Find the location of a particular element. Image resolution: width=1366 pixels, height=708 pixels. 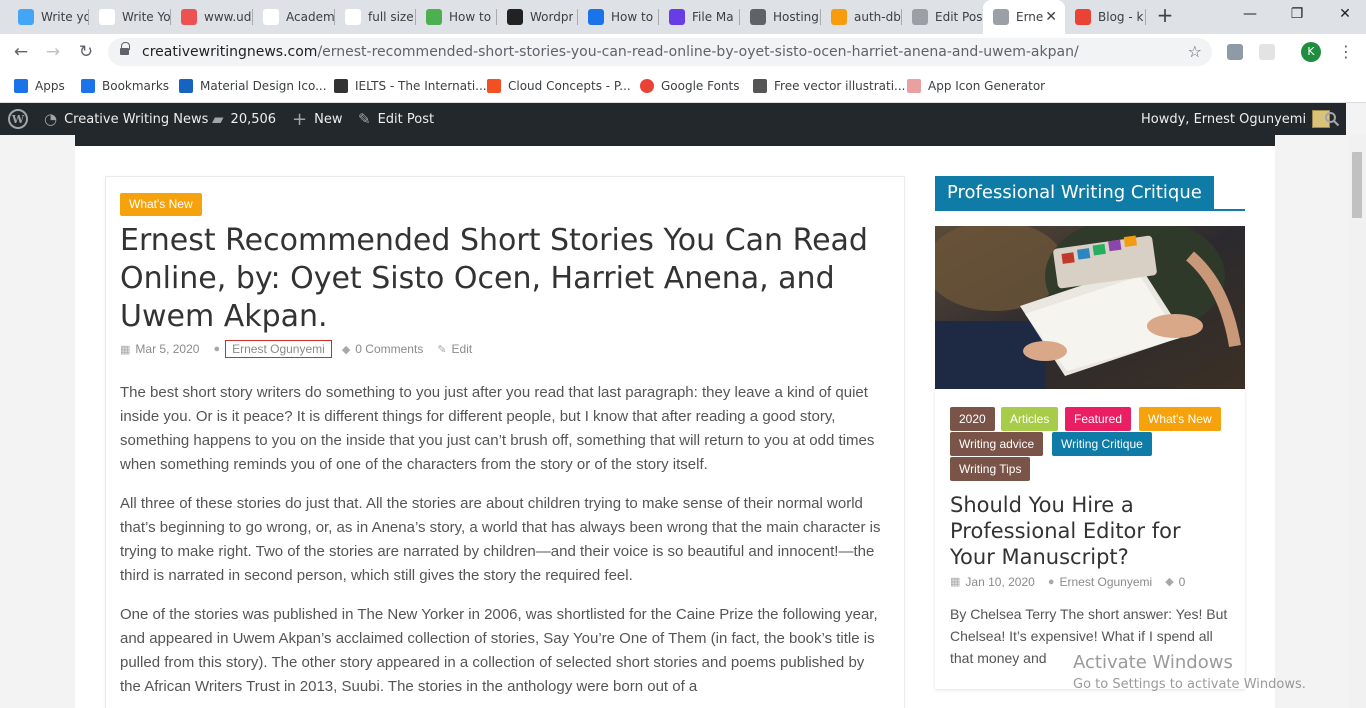

browser-tab: full size is located at coordinates (375, 17).